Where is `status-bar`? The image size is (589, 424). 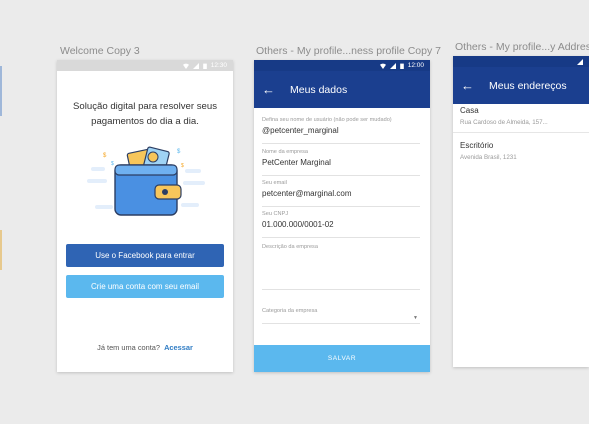 status-bar is located at coordinates (521, 61).